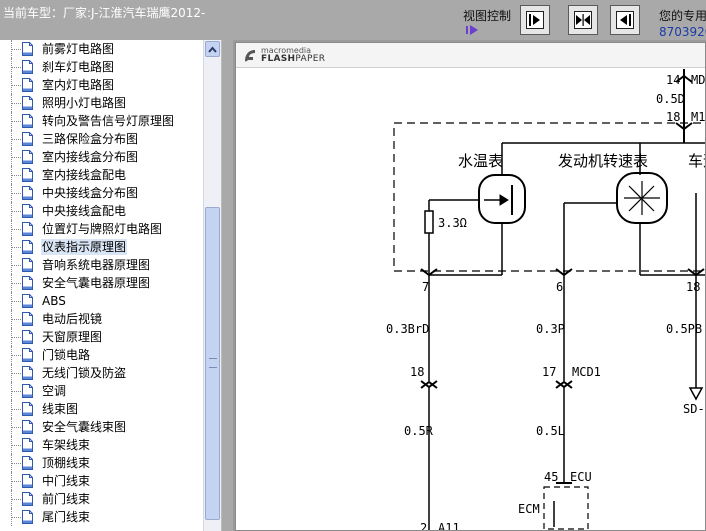 This screenshot has height=531, width=706. I want to click on sidebar-item: 无线门锁及防盗, so click(101, 373).